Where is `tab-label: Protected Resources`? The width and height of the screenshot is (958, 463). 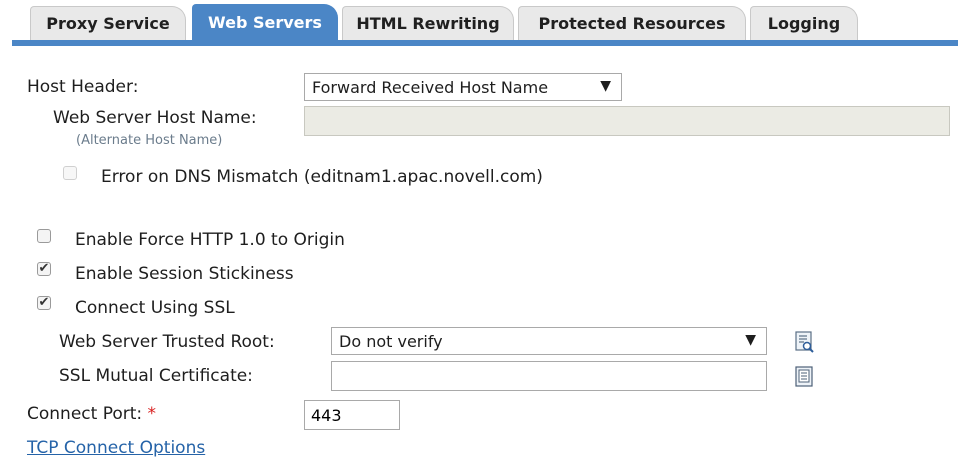
tab-label: Protected Resources is located at coordinates (632, 23).